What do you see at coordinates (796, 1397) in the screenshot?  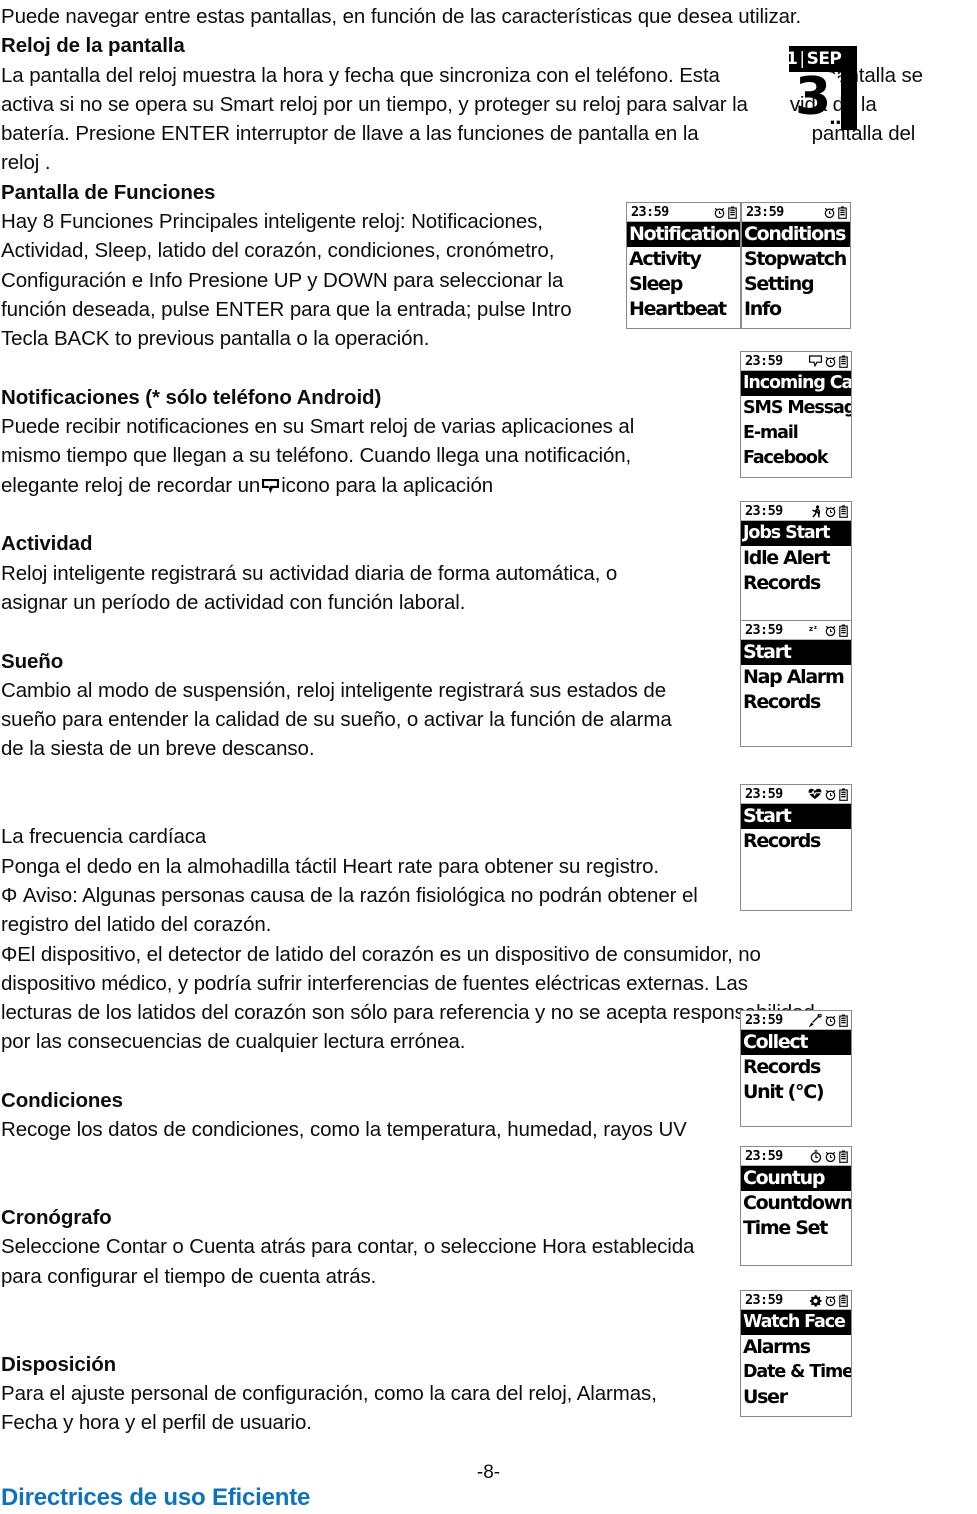 I see `menu-item-user: User` at bounding box center [796, 1397].